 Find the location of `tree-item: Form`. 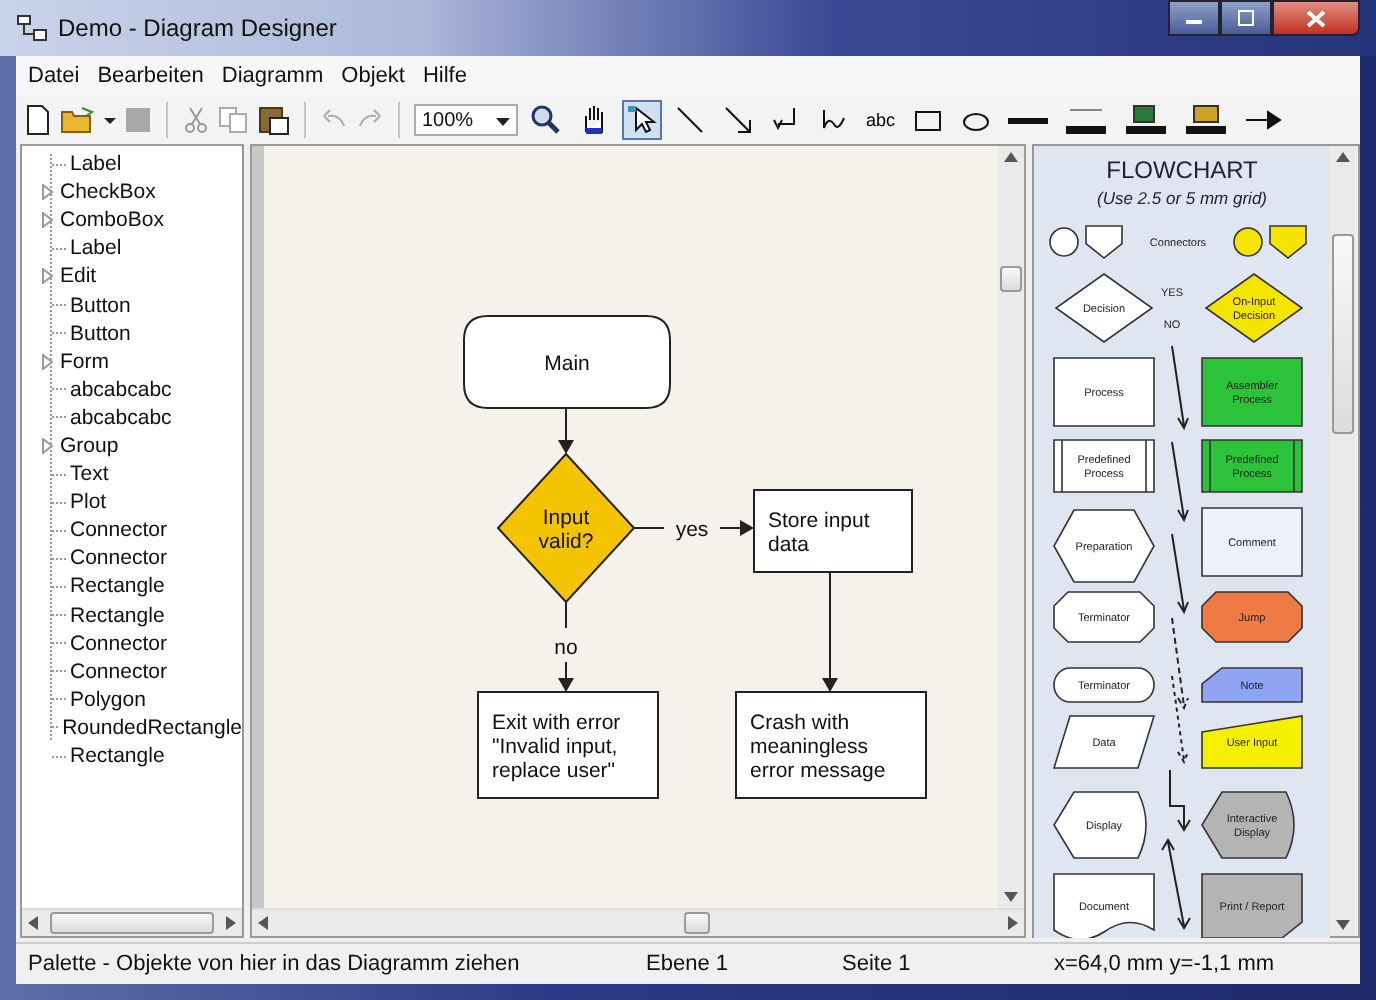

tree-item: Form is located at coordinates (84, 361).